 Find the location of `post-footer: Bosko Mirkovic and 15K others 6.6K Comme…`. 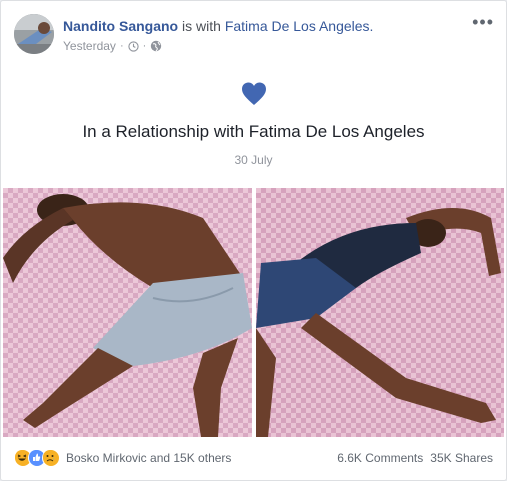

post-footer: Bosko Mirkovic and 15K others 6.6K Comme… is located at coordinates (253, 458).